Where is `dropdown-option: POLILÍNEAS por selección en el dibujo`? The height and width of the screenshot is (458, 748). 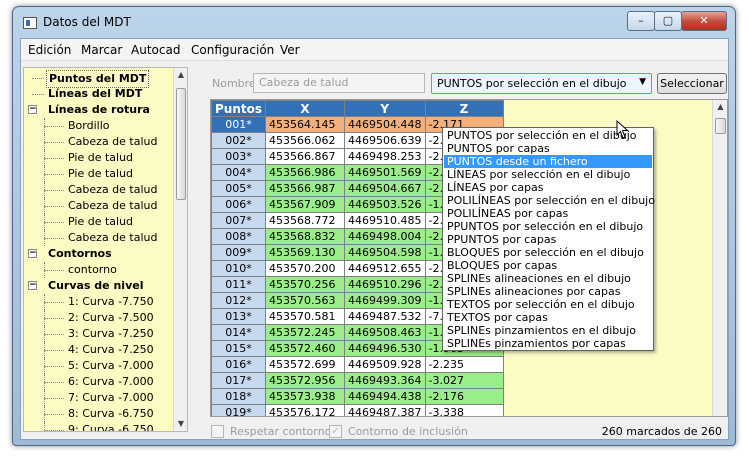
dropdown-option: POLILÍNEAS por selección en el dibujo is located at coordinates (549, 200).